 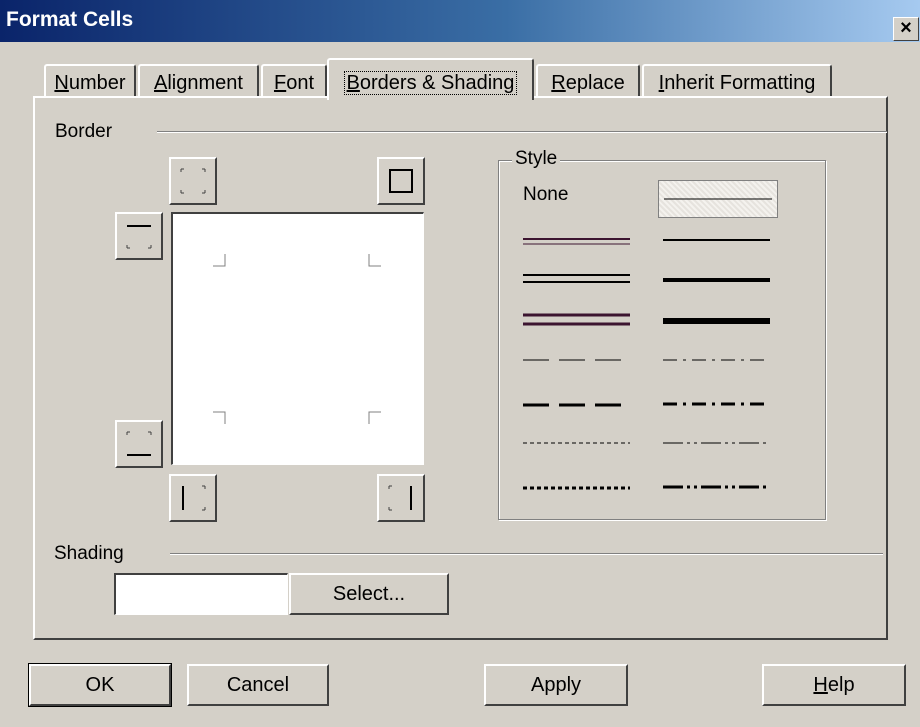 I want to click on border-section-label: Border, so click(x=84, y=131).